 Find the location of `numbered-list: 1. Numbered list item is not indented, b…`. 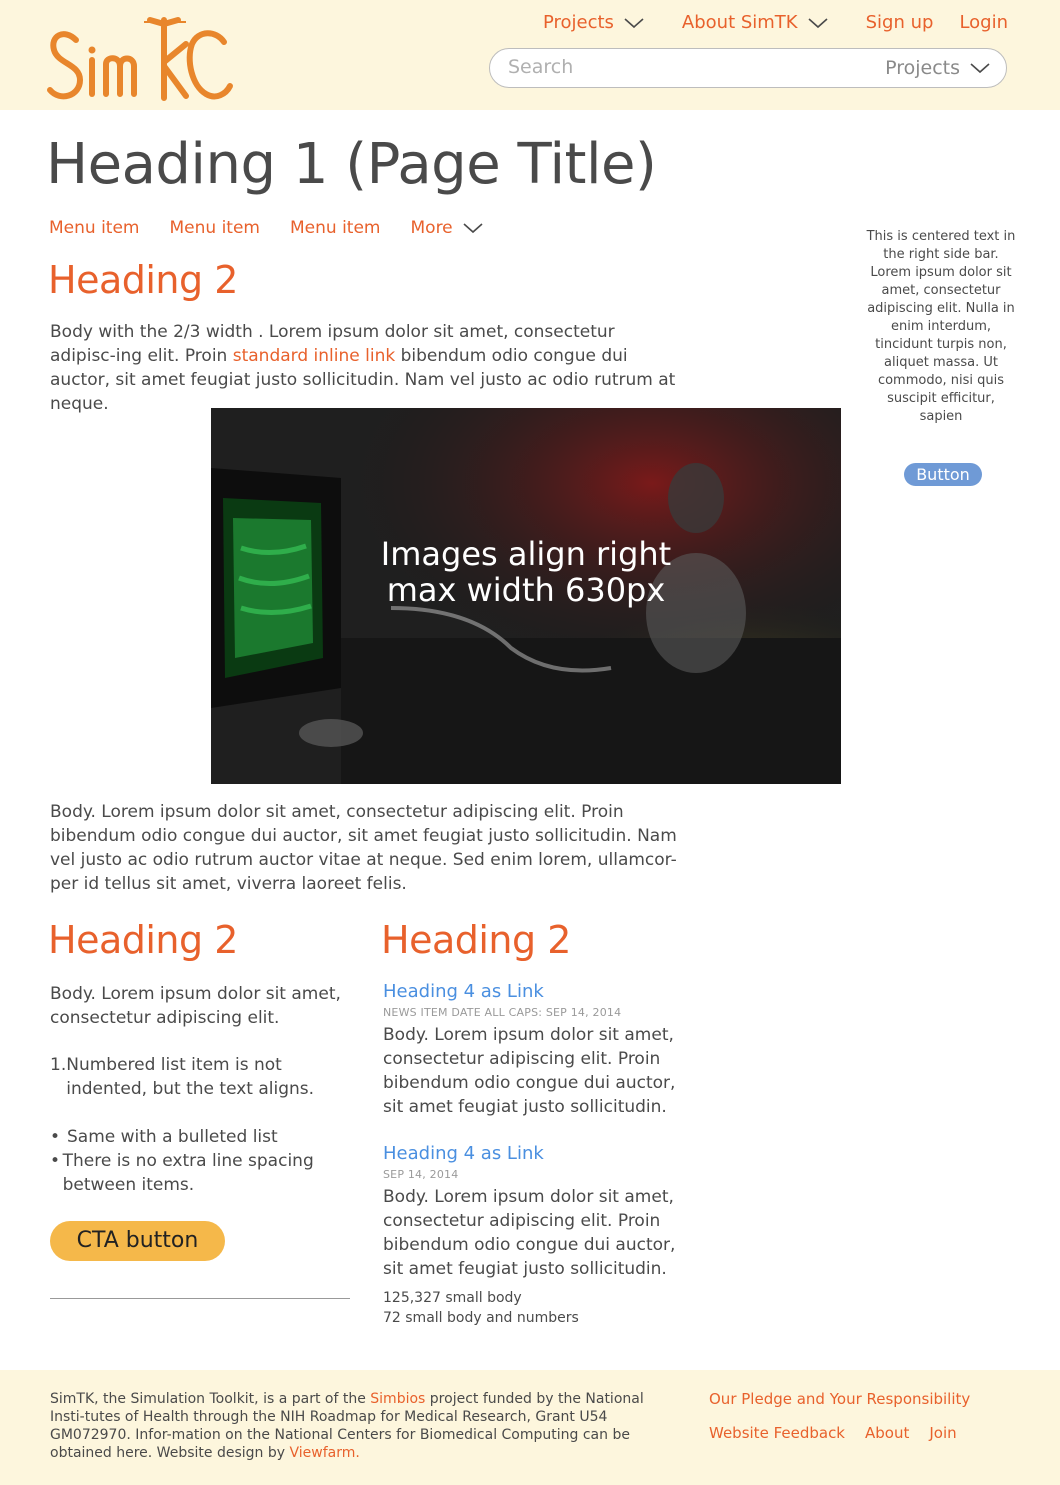

numbered-list: 1. Numbered list item is not indented, b… is located at coordinates (200, 1077).